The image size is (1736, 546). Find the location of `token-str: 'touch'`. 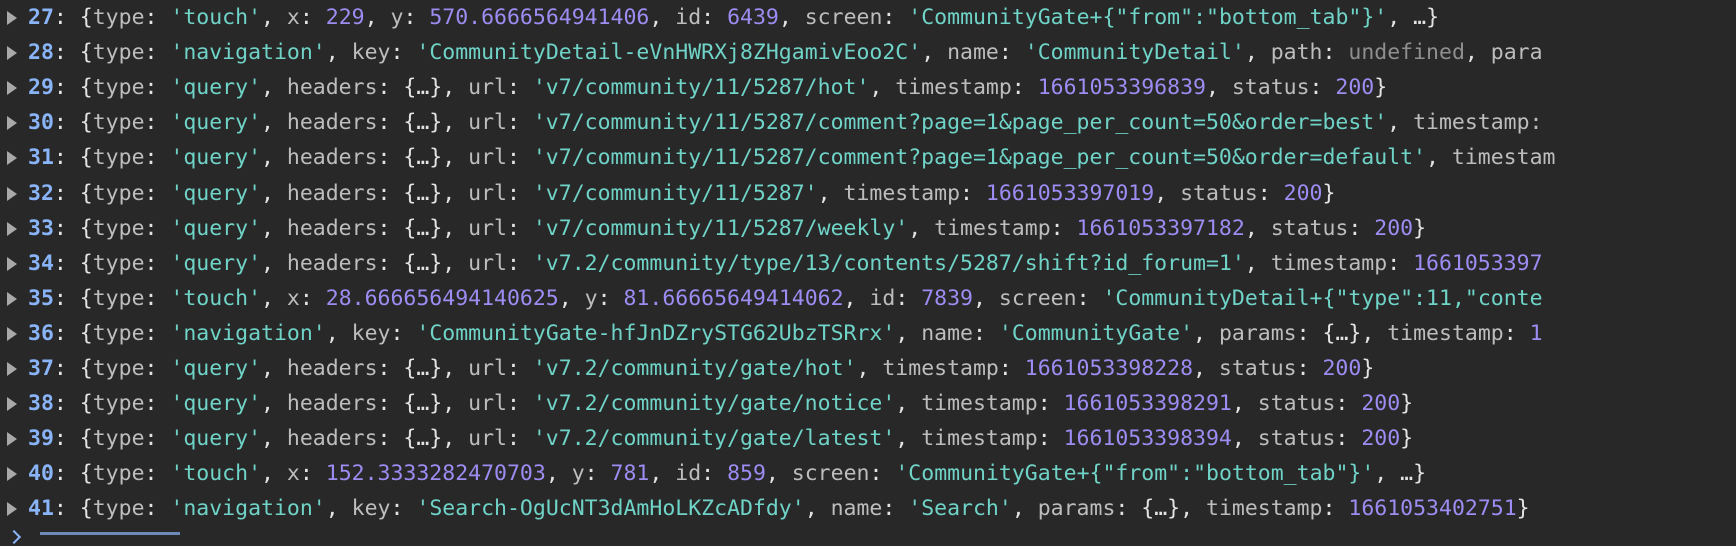

token-str: 'touch' is located at coordinates (216, 474).